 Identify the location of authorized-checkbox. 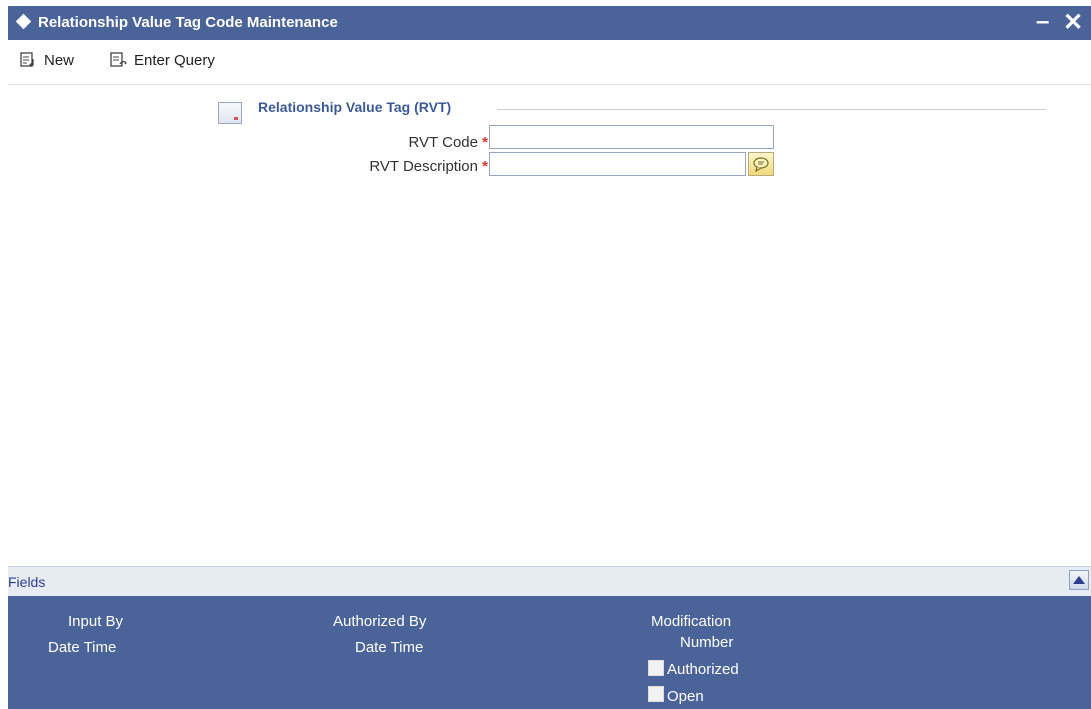
(656, 668).